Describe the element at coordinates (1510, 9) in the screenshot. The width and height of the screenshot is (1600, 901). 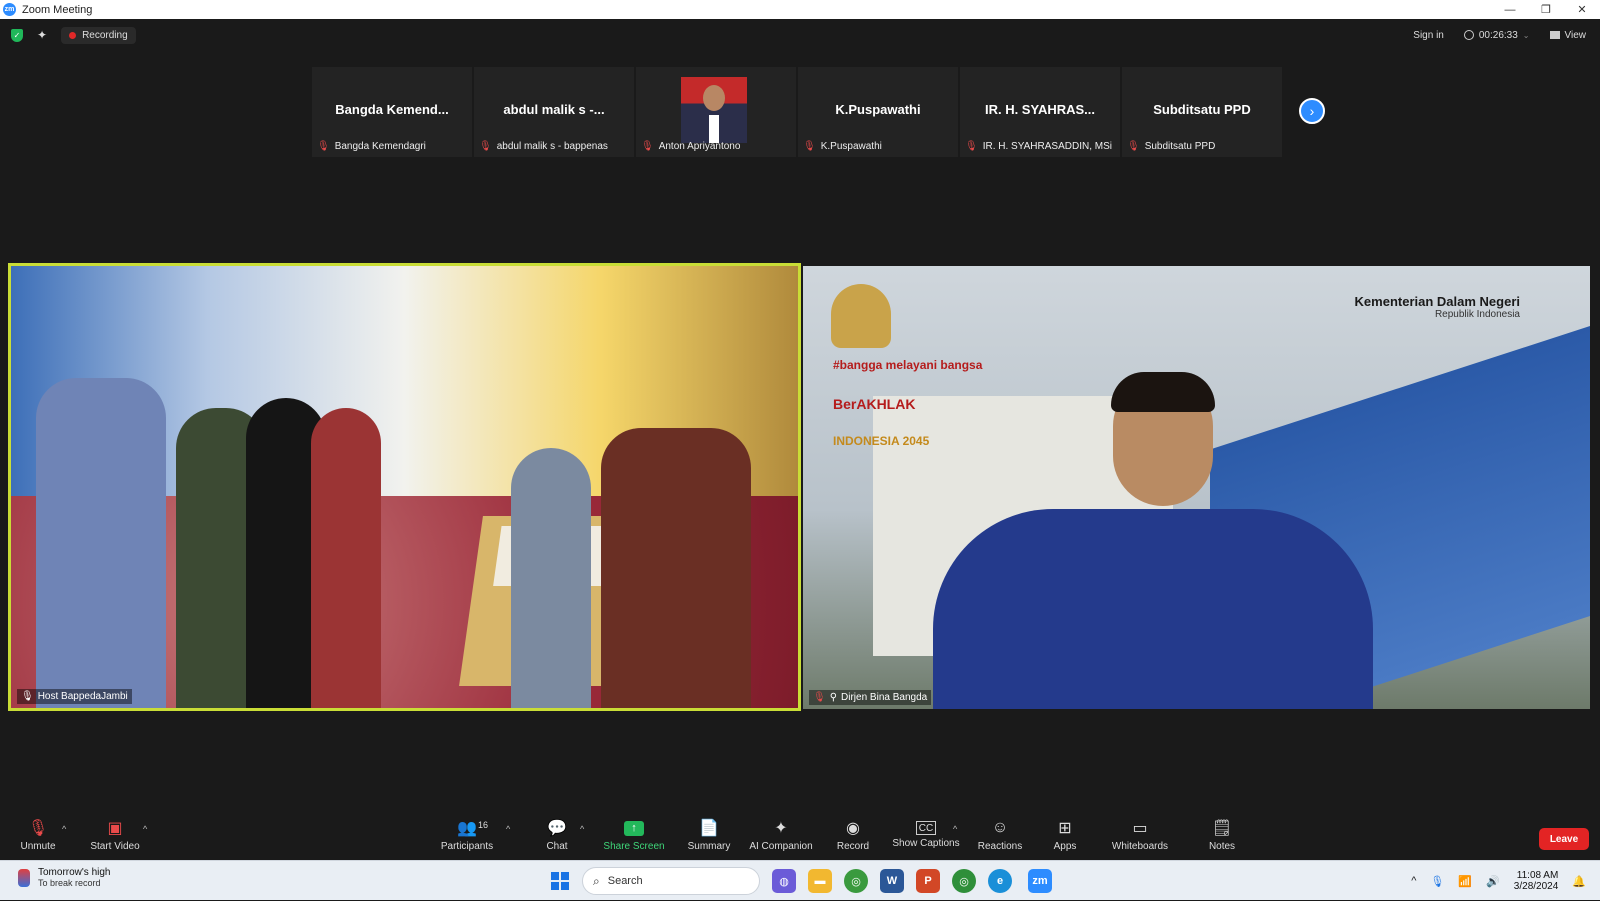
I see `minimize-button: —` at that location.